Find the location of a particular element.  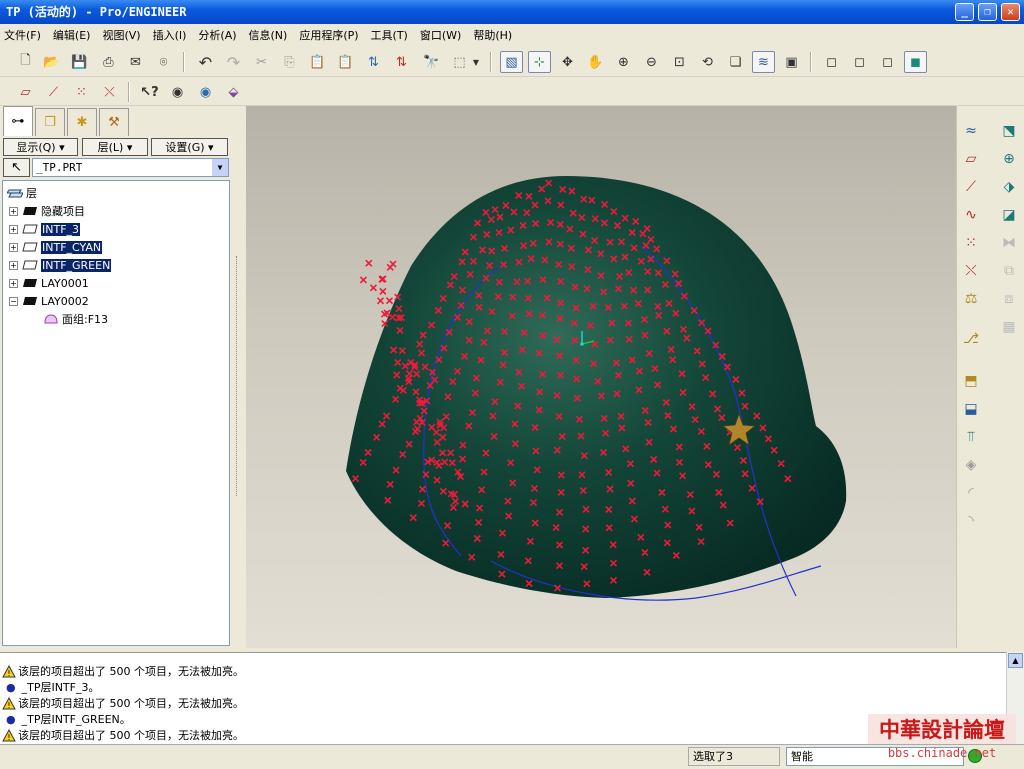

context-help-icon: ↖? is located at coordinates (149, 92).